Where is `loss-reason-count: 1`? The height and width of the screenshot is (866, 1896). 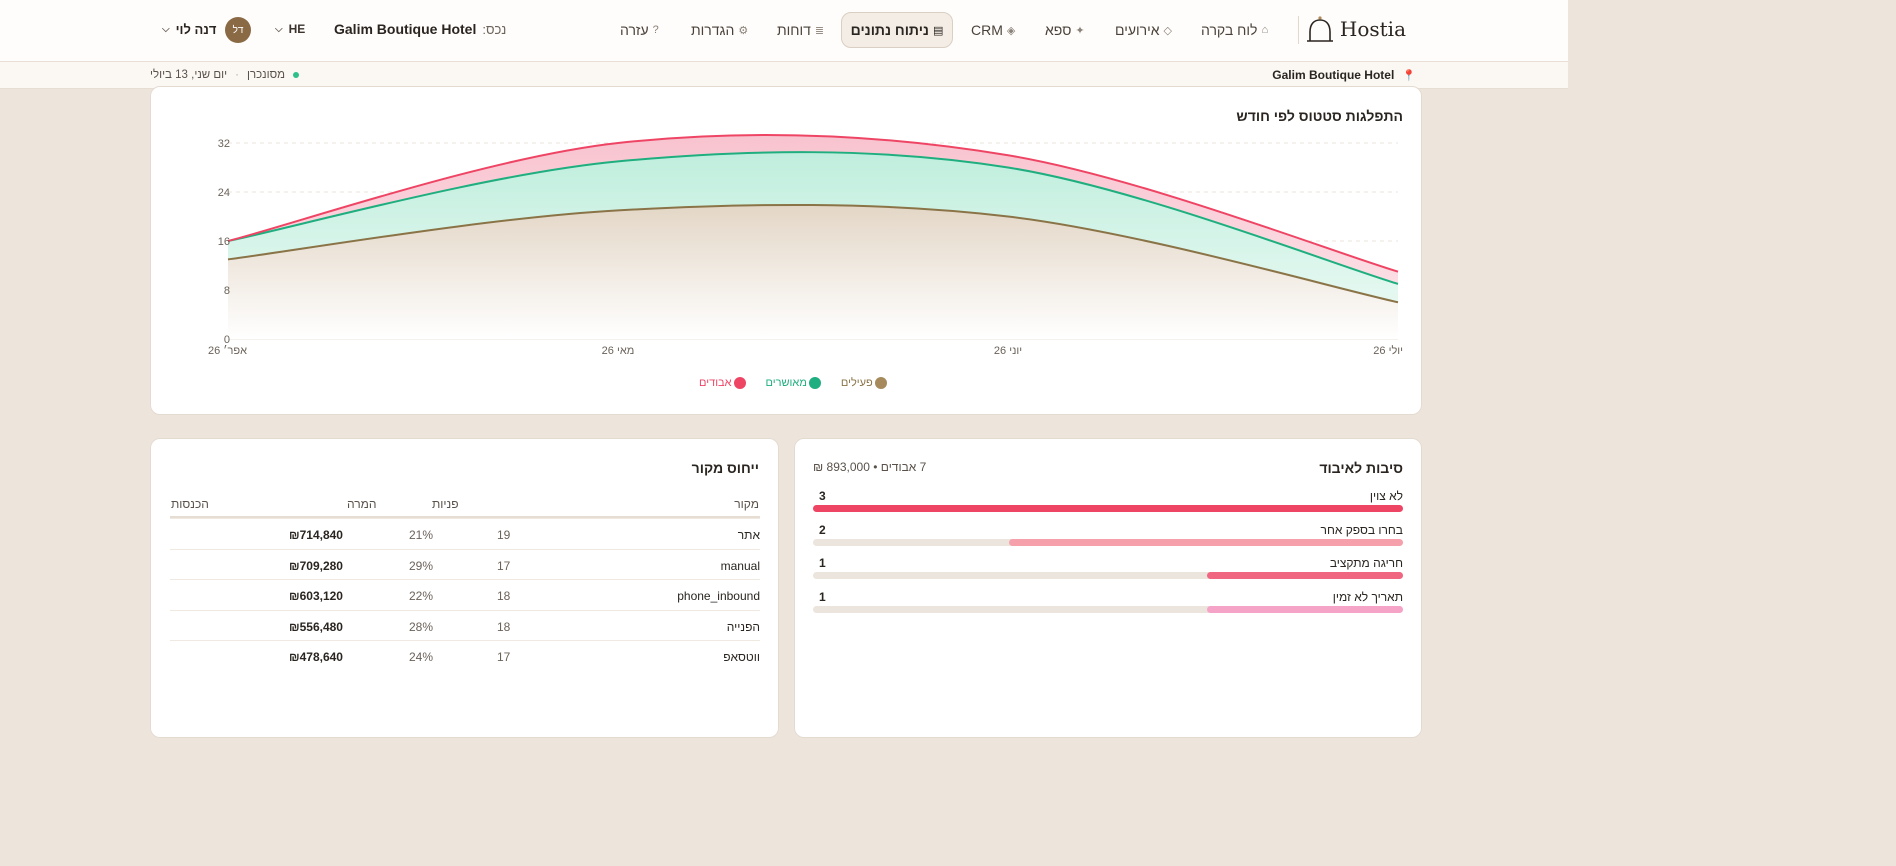
loss-reason-count: 1 is located at coordinates (822, 563).